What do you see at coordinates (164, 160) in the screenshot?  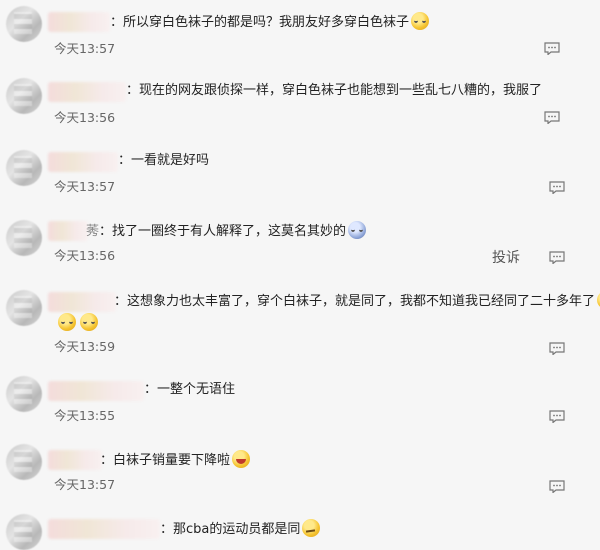 I see `comment-text: ：一看就是好吗` at bounding box center [164, 160].